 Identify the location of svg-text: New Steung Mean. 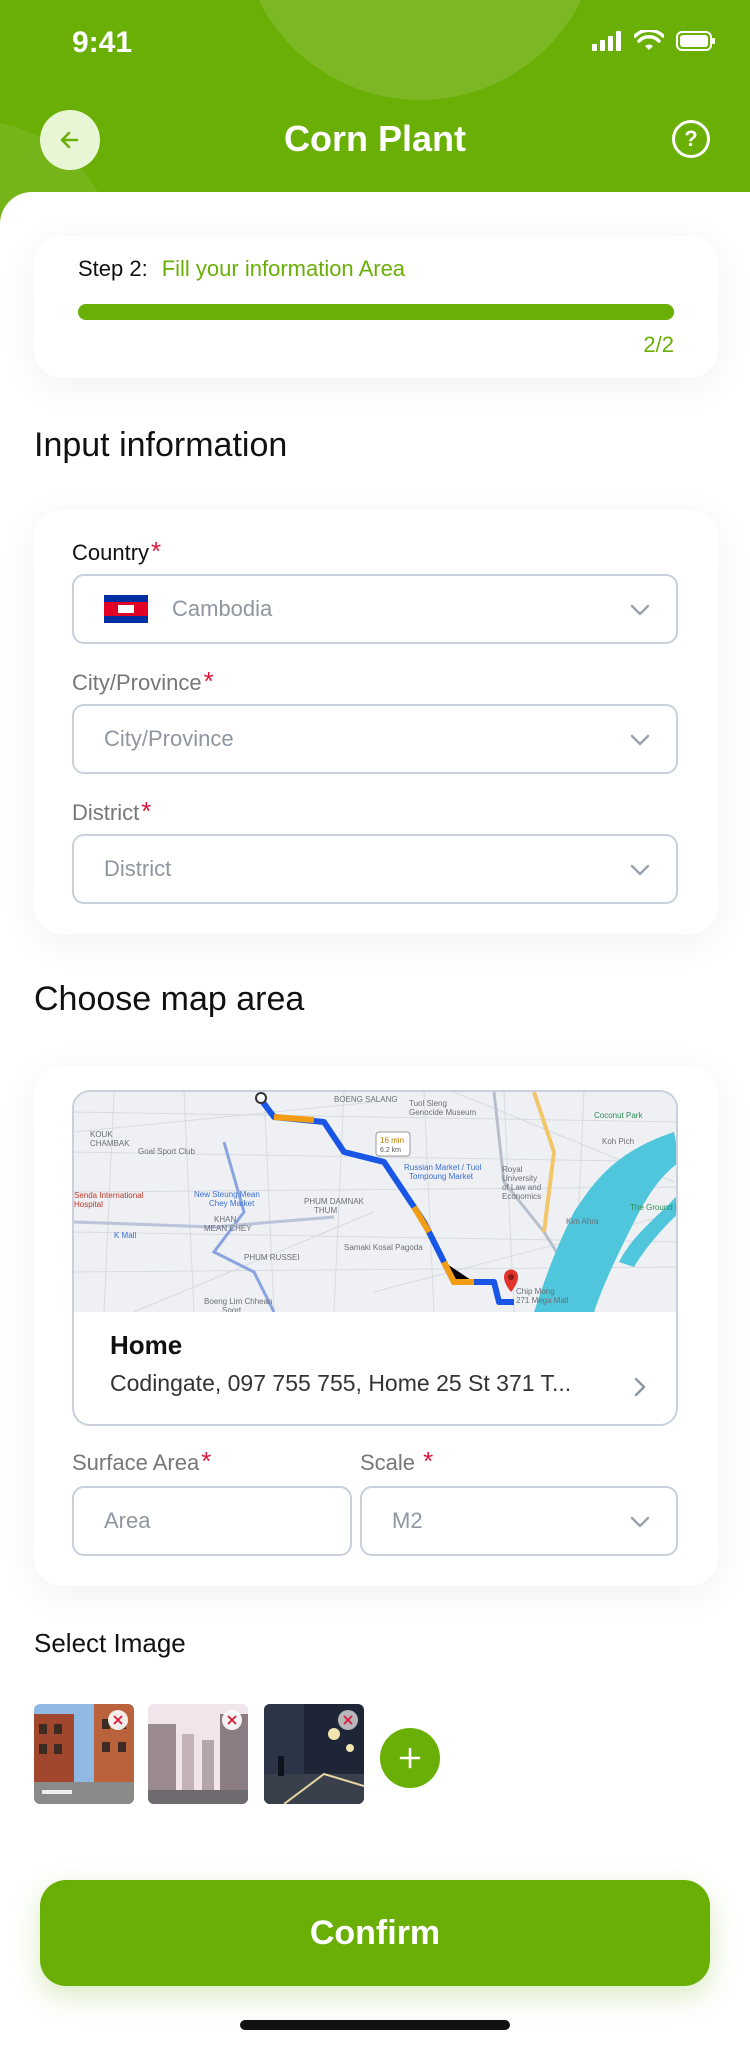
(227, 1194).